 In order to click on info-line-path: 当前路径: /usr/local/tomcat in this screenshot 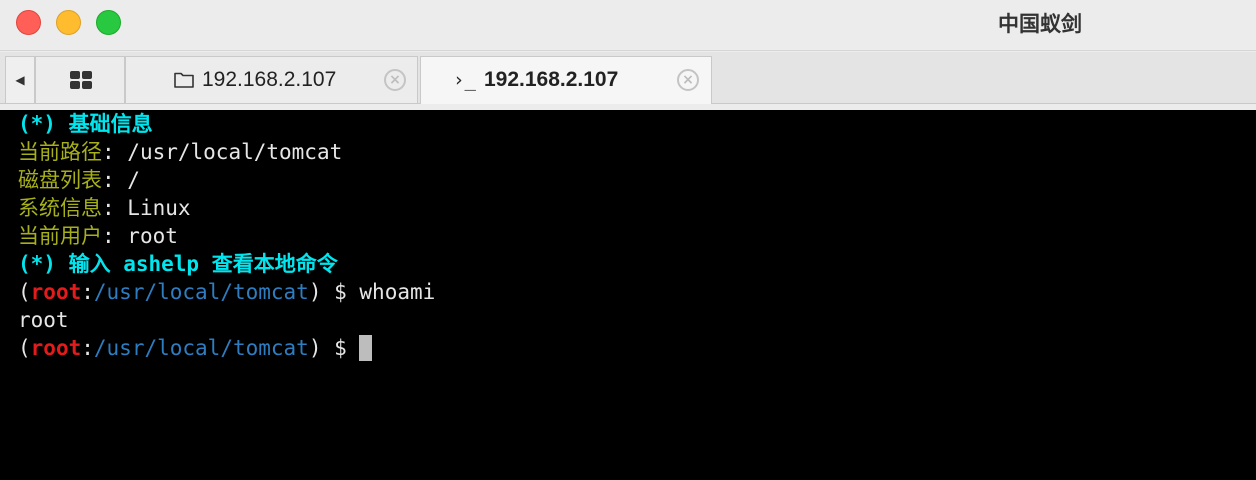, I will do `click(180, 152)`.